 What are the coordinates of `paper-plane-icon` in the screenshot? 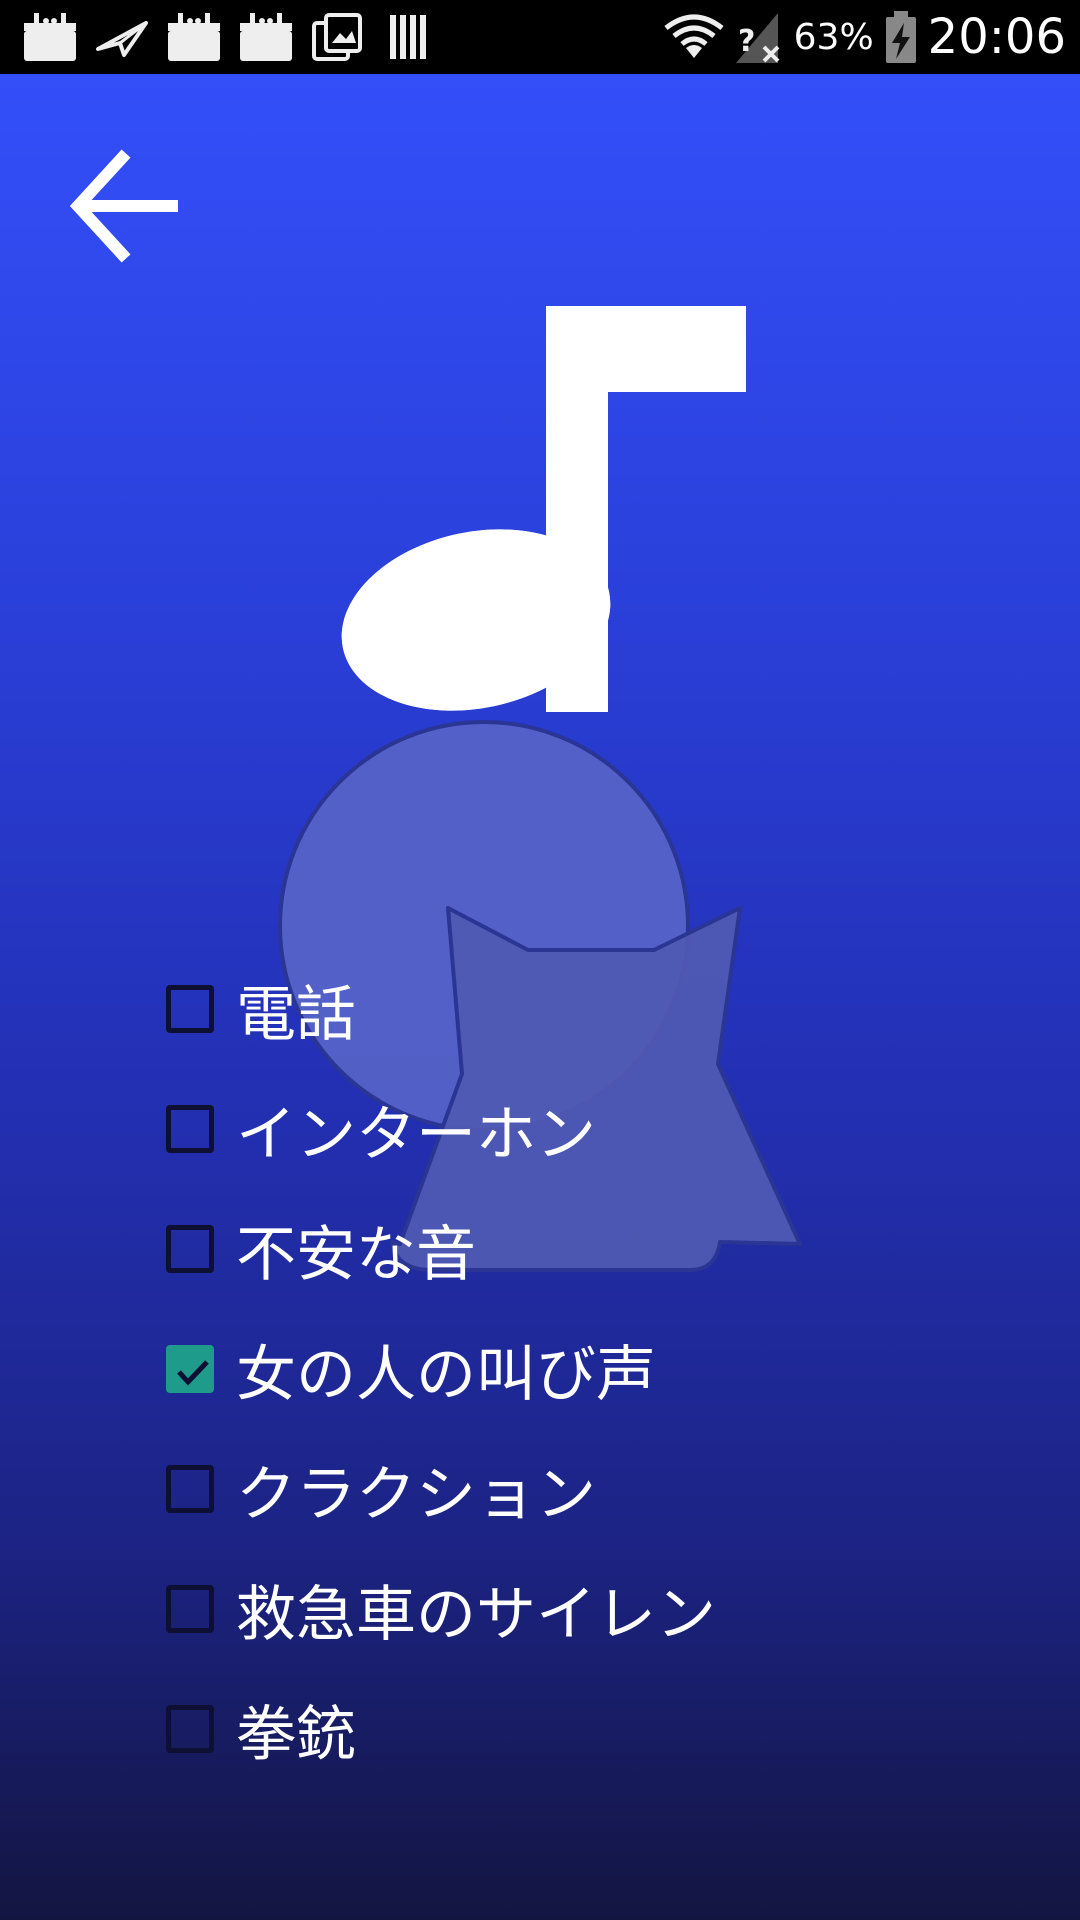 It's located at (122, 39).